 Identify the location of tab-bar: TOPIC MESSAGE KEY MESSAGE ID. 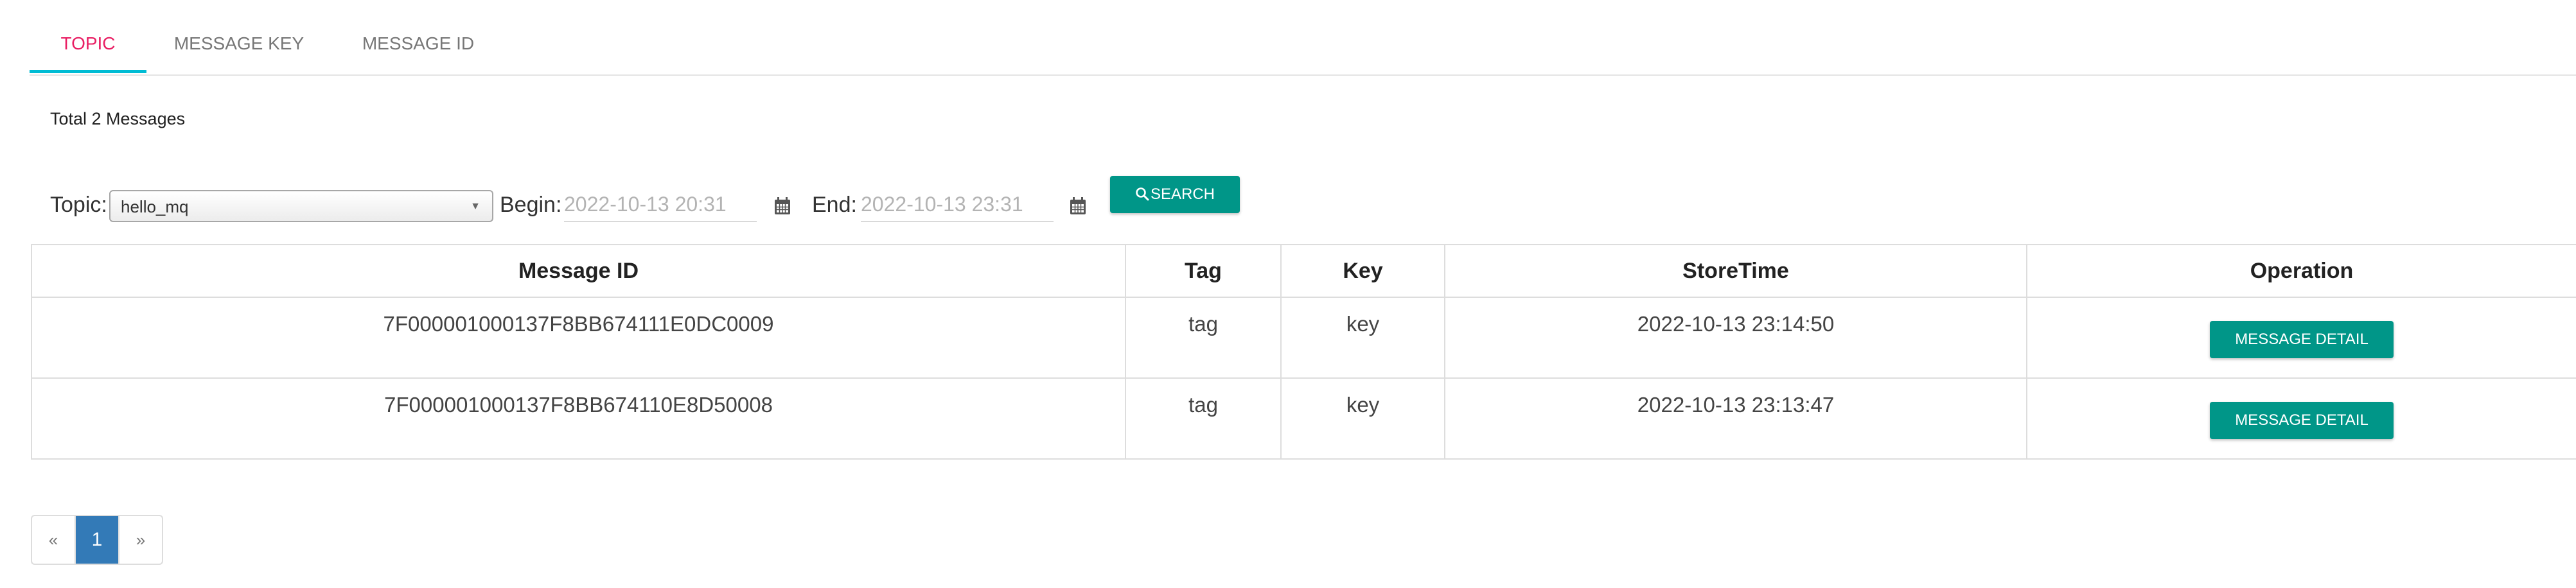
(1303, 38).